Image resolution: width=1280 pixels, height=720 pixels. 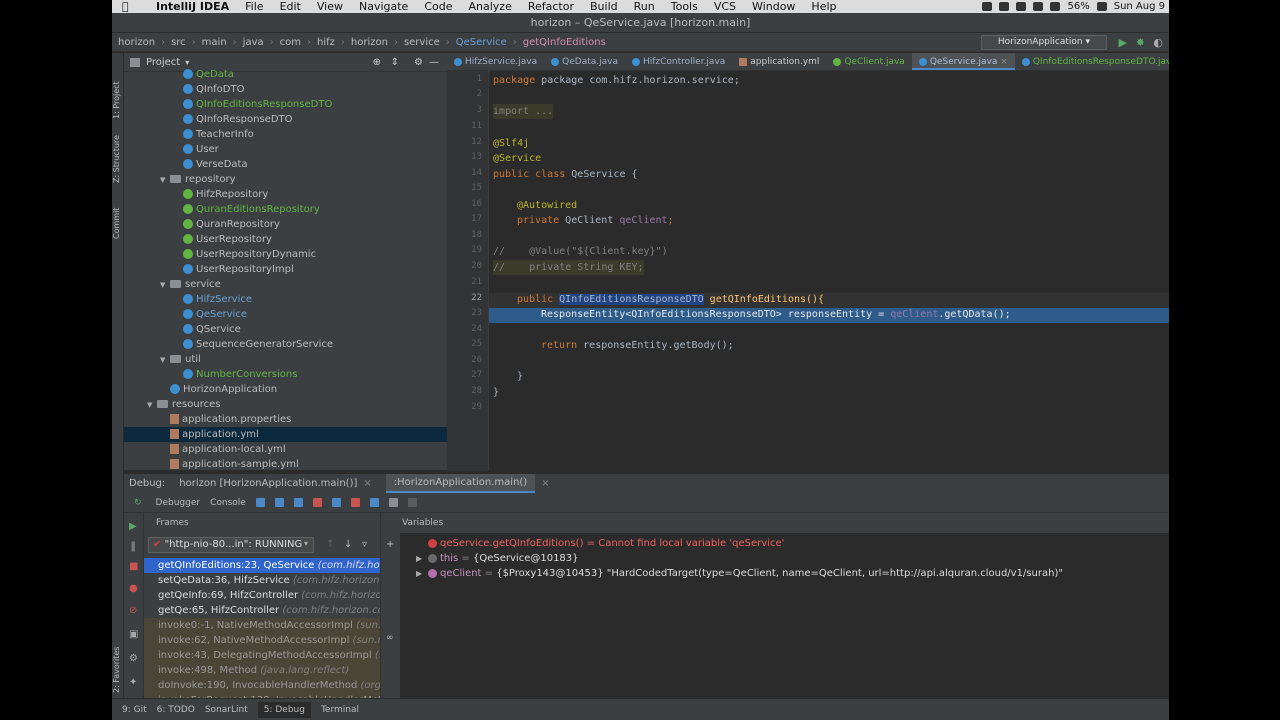 I want to click on tree-item-hifzservice: HifzService, so click(x=285, y=299).